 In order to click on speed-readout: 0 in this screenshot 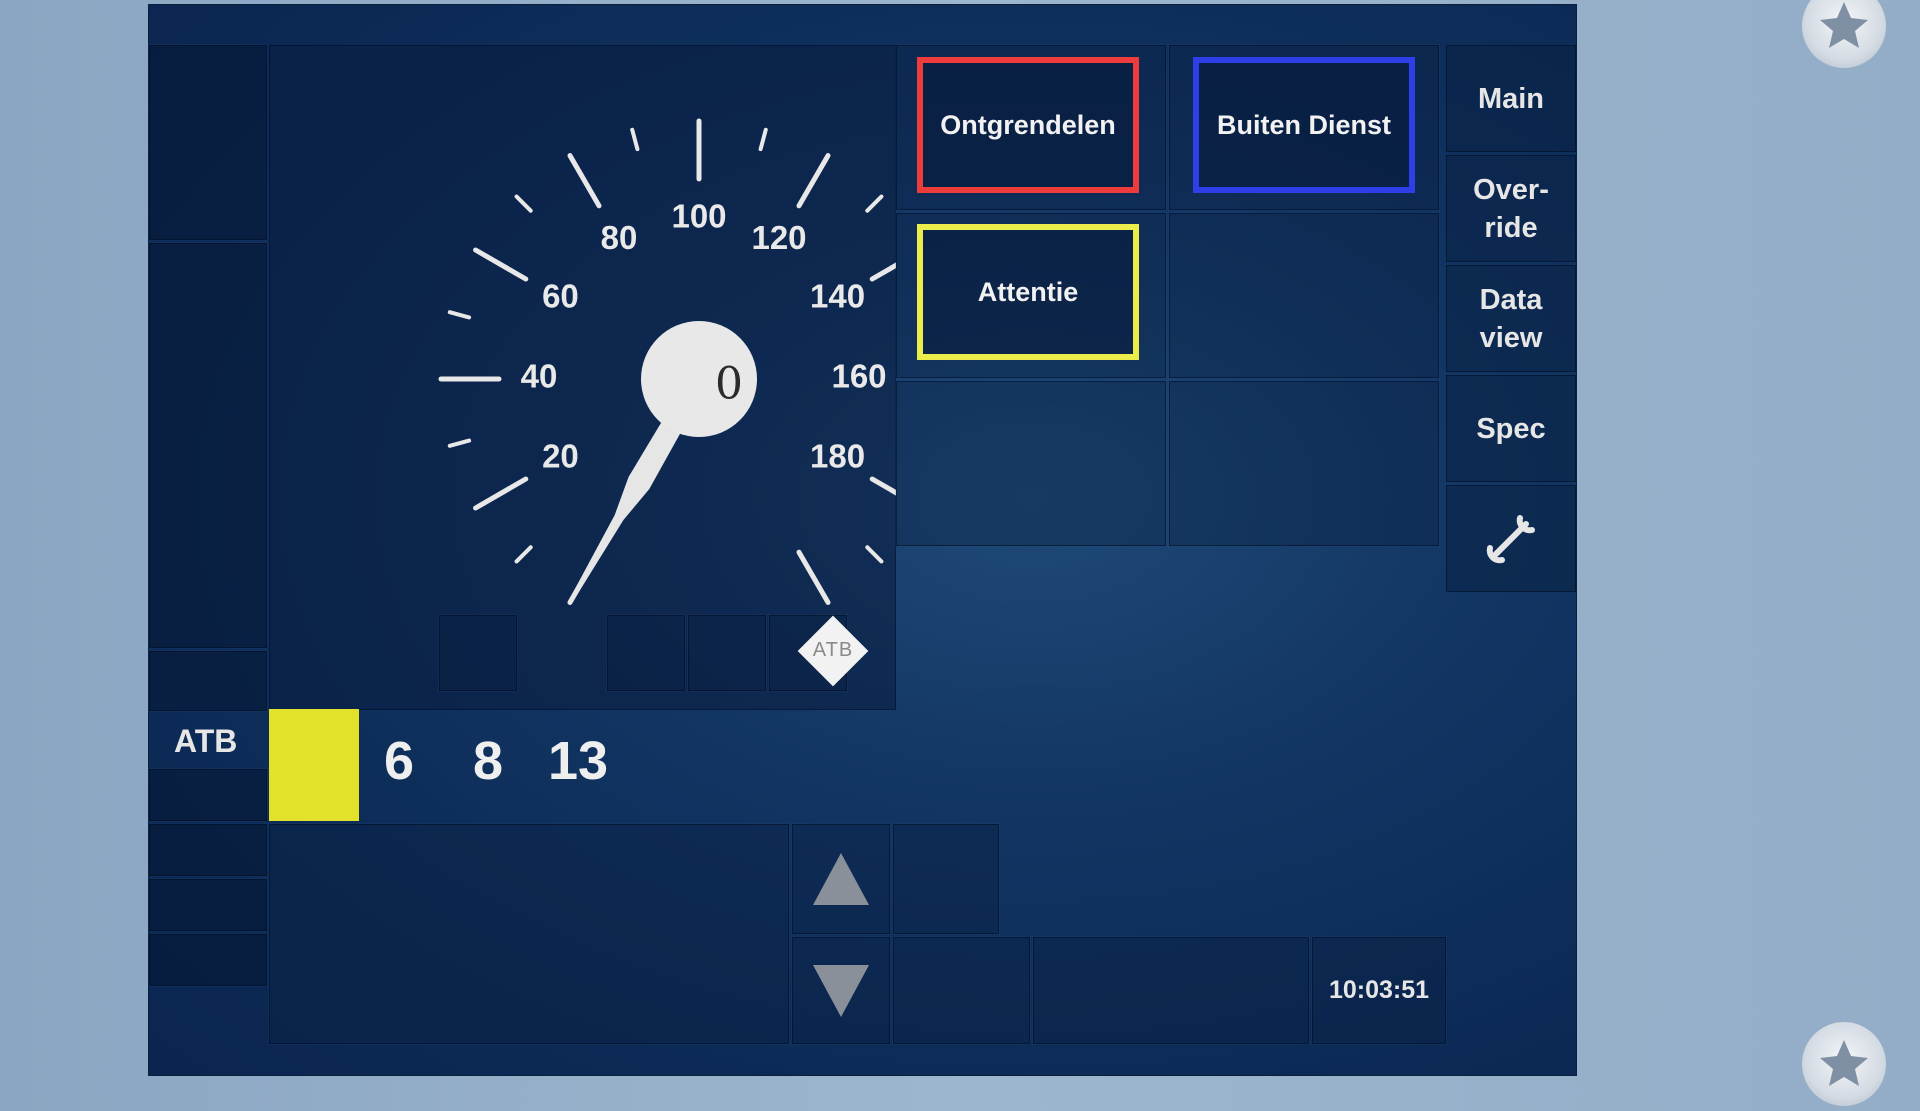, I will do `click(729, 384)`.